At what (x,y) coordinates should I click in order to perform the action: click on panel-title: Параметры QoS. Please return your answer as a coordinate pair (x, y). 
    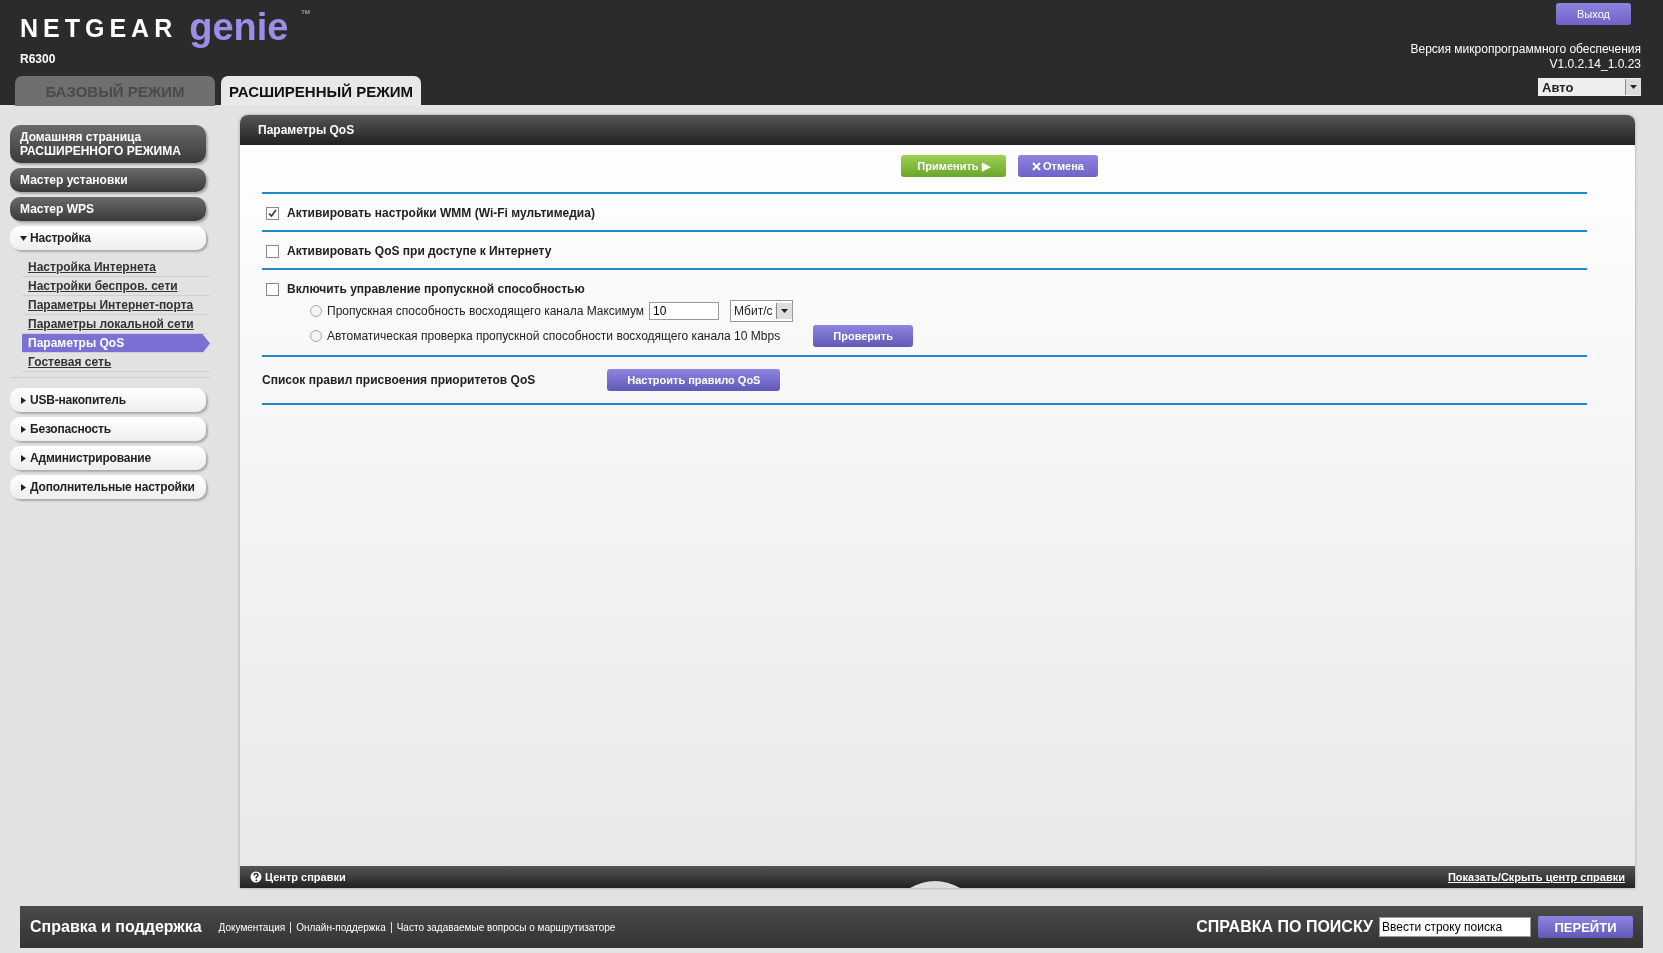
    Looking at the image, I should click on (937, 130).